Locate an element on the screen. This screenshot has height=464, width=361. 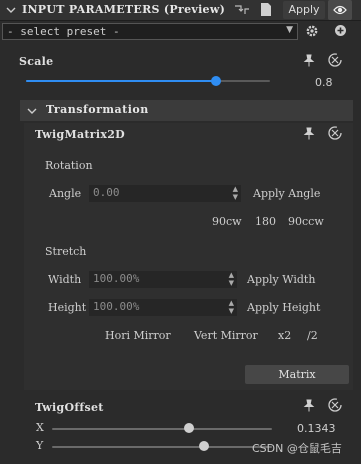
angle-spinner-icon: ▲ ▼ is located at coordinates (235, 193).